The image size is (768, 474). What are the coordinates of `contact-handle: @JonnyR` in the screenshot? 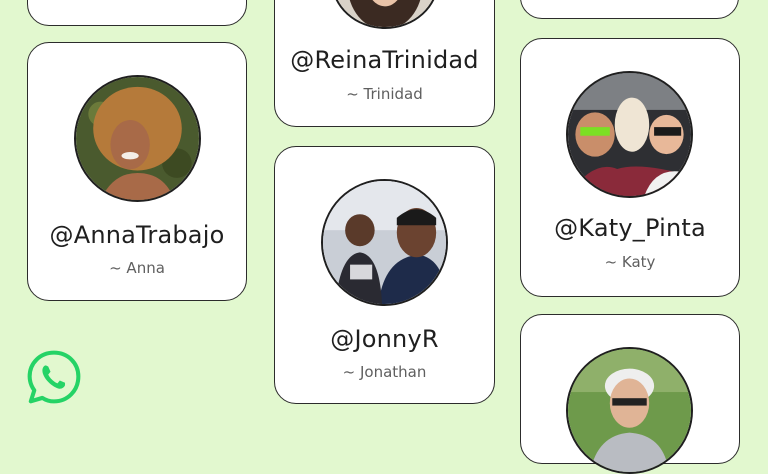 It's located at (384, 339).